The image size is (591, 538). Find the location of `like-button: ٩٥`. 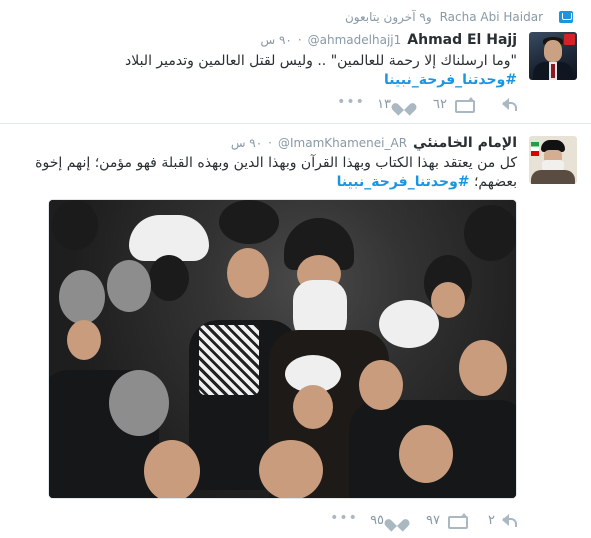

like-button: ٩٥ is located at coordinates (387, 520).